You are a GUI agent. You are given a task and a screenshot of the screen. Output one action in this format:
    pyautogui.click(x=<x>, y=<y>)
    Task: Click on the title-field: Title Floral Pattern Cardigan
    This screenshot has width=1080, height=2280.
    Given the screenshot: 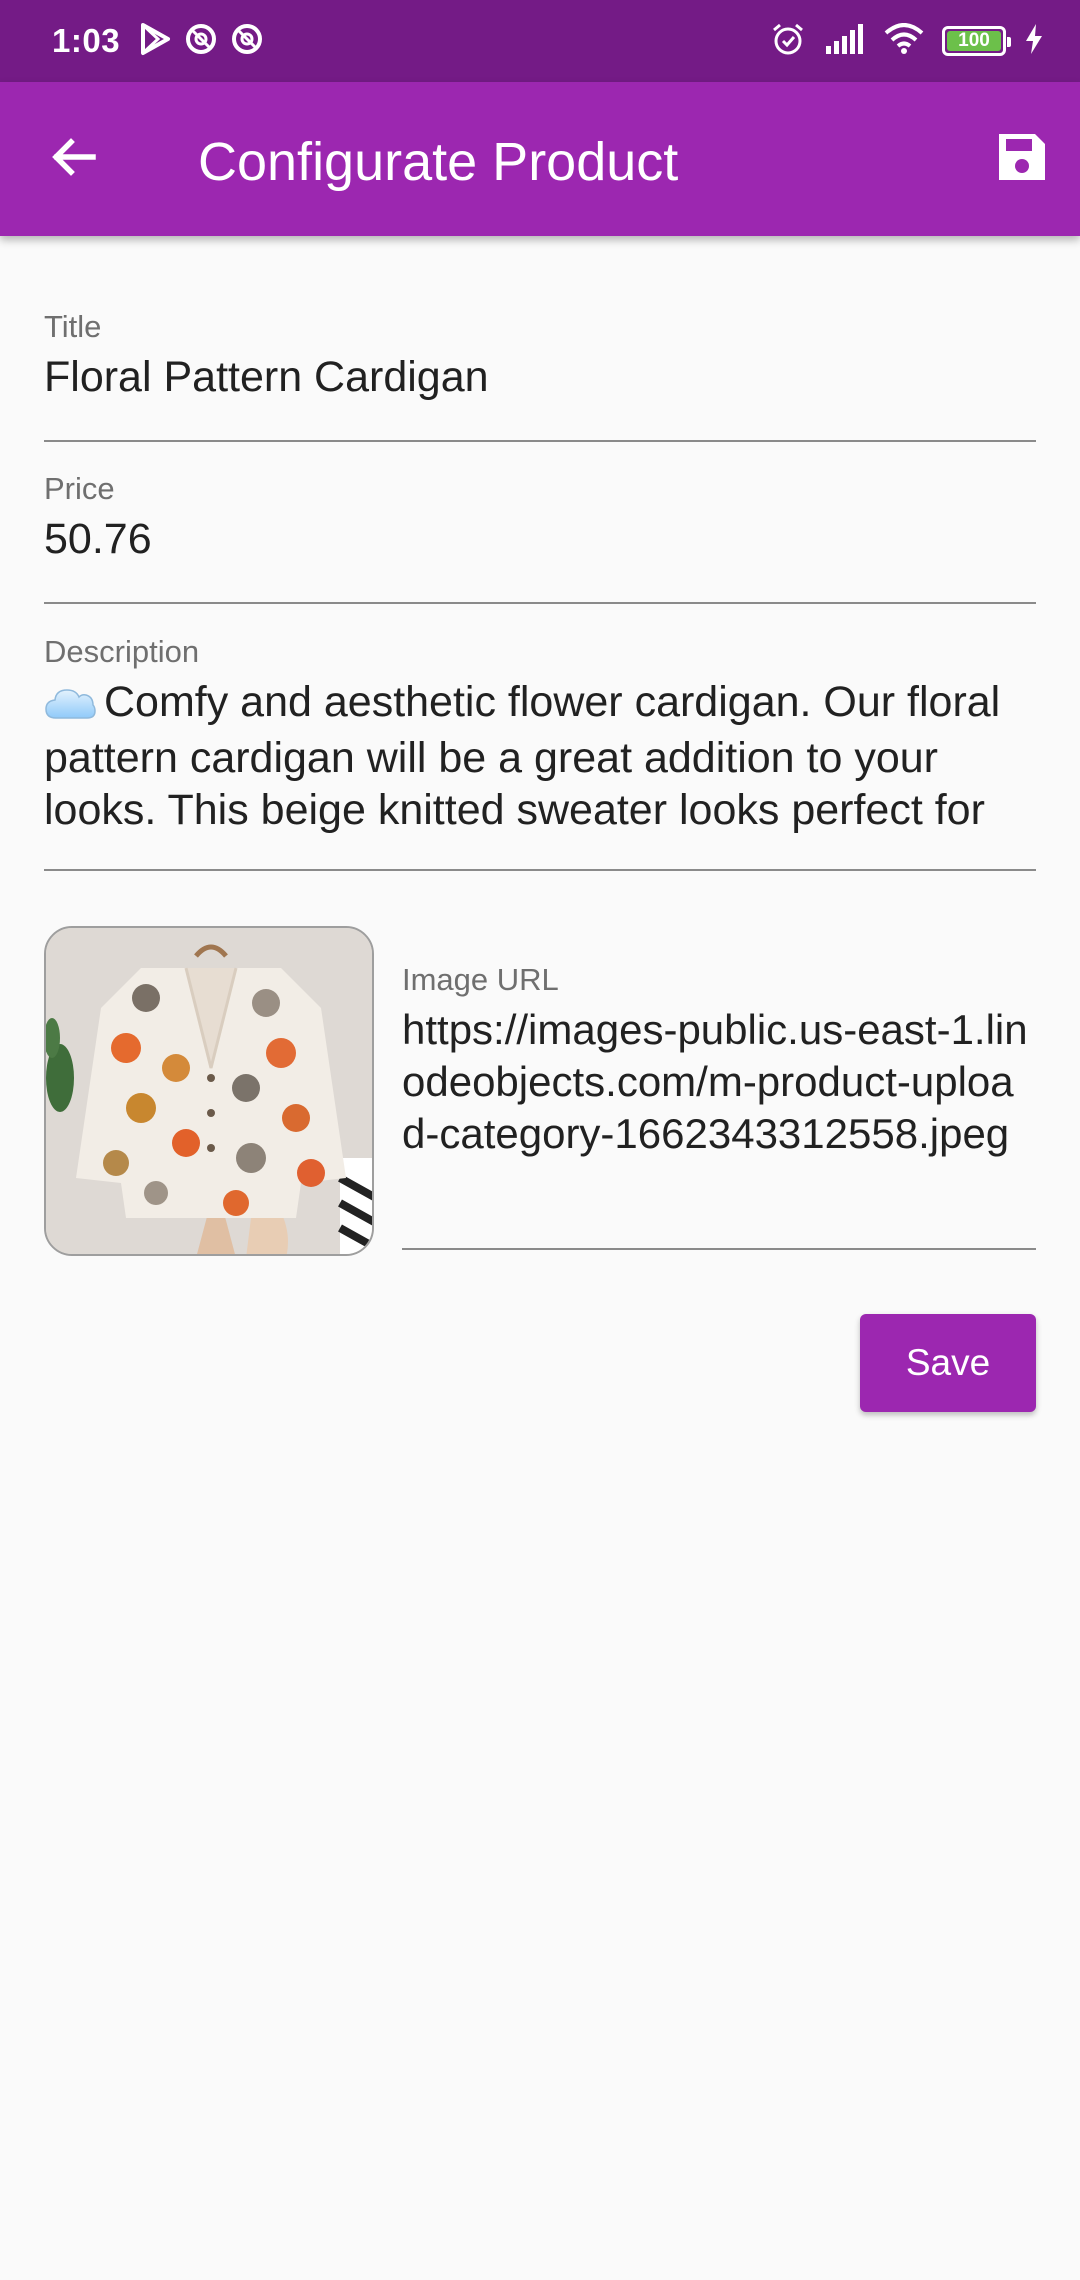 What is the action you would take?
    pyautogui.click(x=540, y=376)
    